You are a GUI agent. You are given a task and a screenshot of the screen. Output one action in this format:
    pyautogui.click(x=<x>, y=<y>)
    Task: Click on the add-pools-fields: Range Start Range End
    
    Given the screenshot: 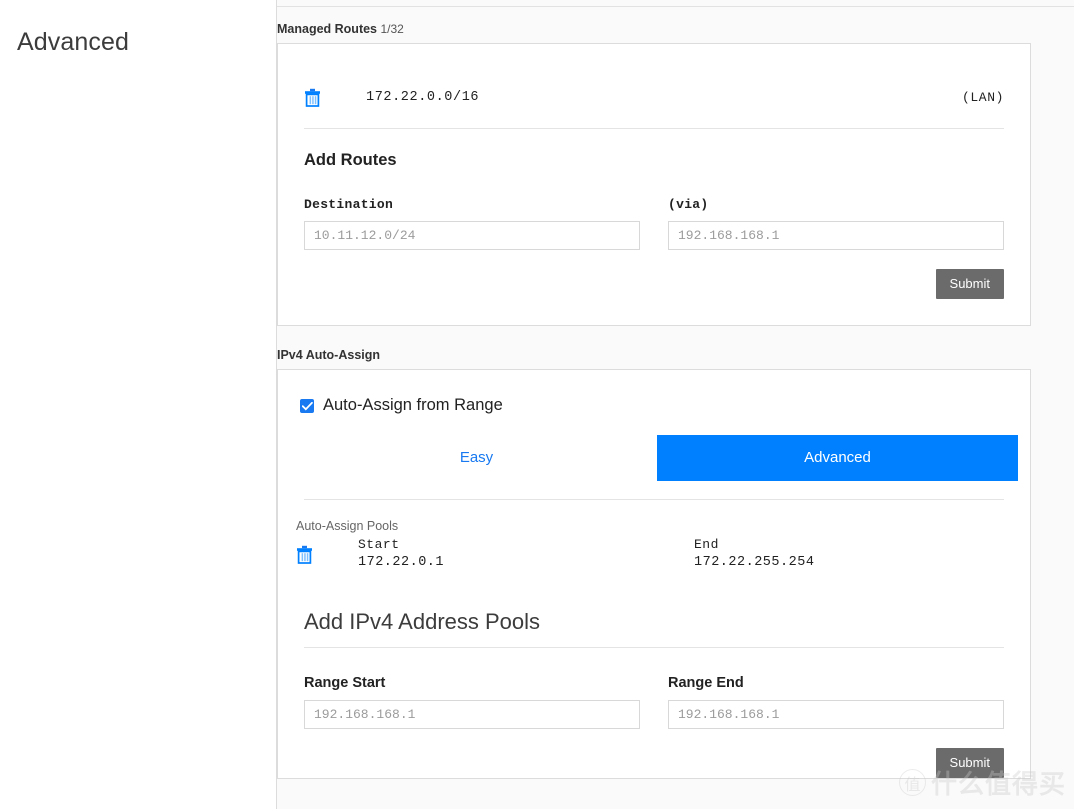 What is the action you would take?
    pyautogui.click(x=654, y=702)
    